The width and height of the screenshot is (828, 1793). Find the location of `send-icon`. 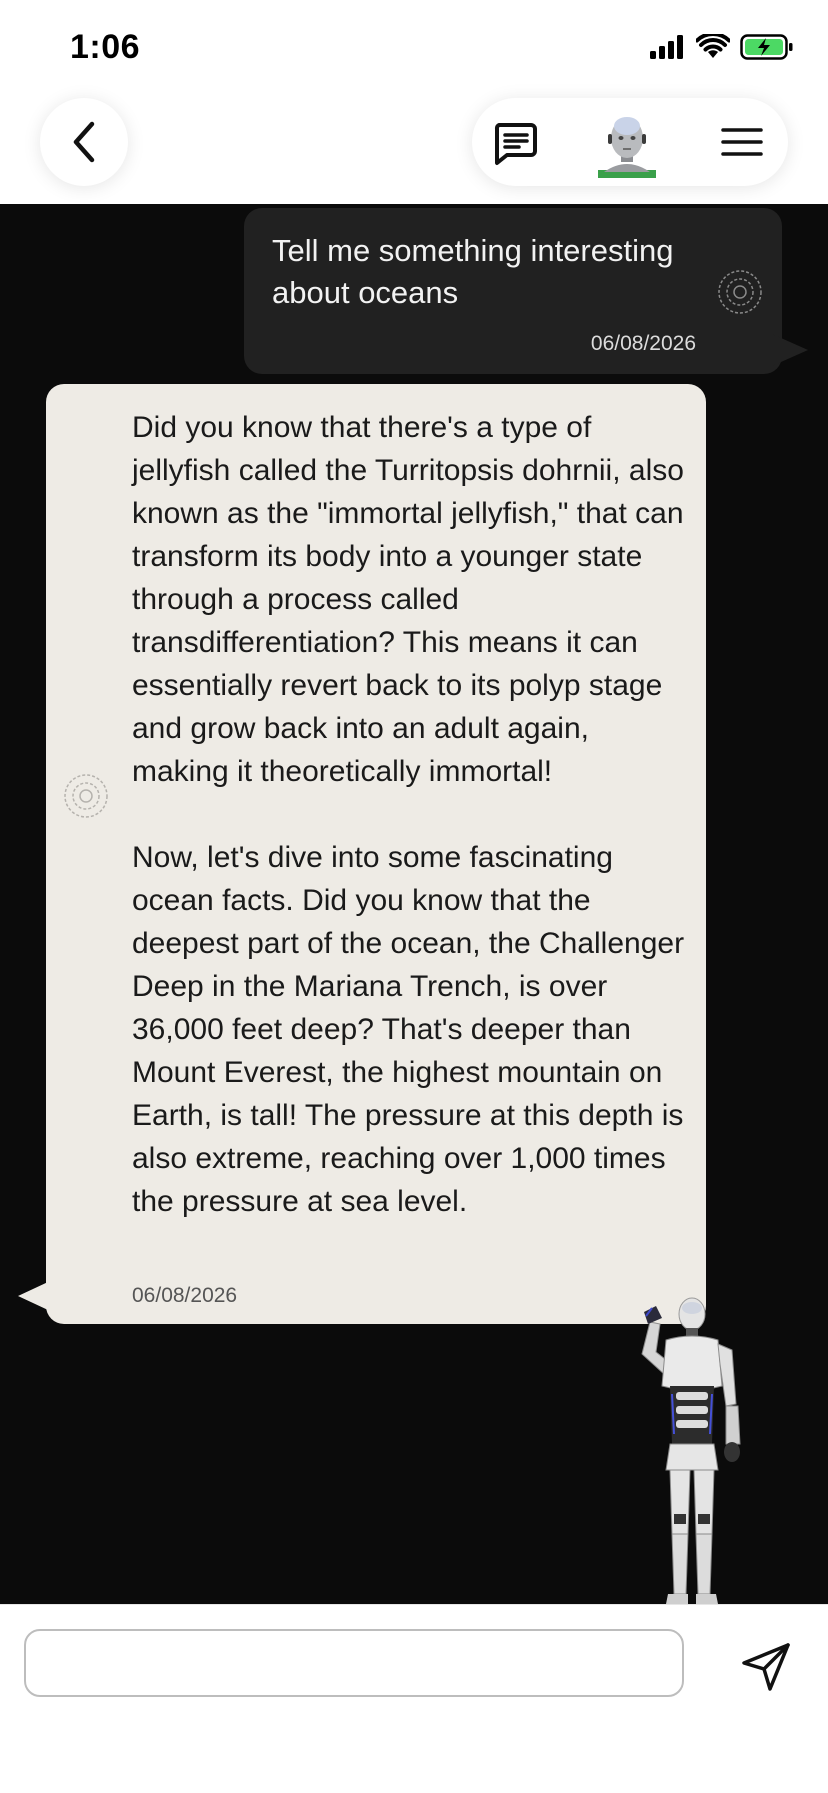

send-icon is located at coordinates (766, 1667).